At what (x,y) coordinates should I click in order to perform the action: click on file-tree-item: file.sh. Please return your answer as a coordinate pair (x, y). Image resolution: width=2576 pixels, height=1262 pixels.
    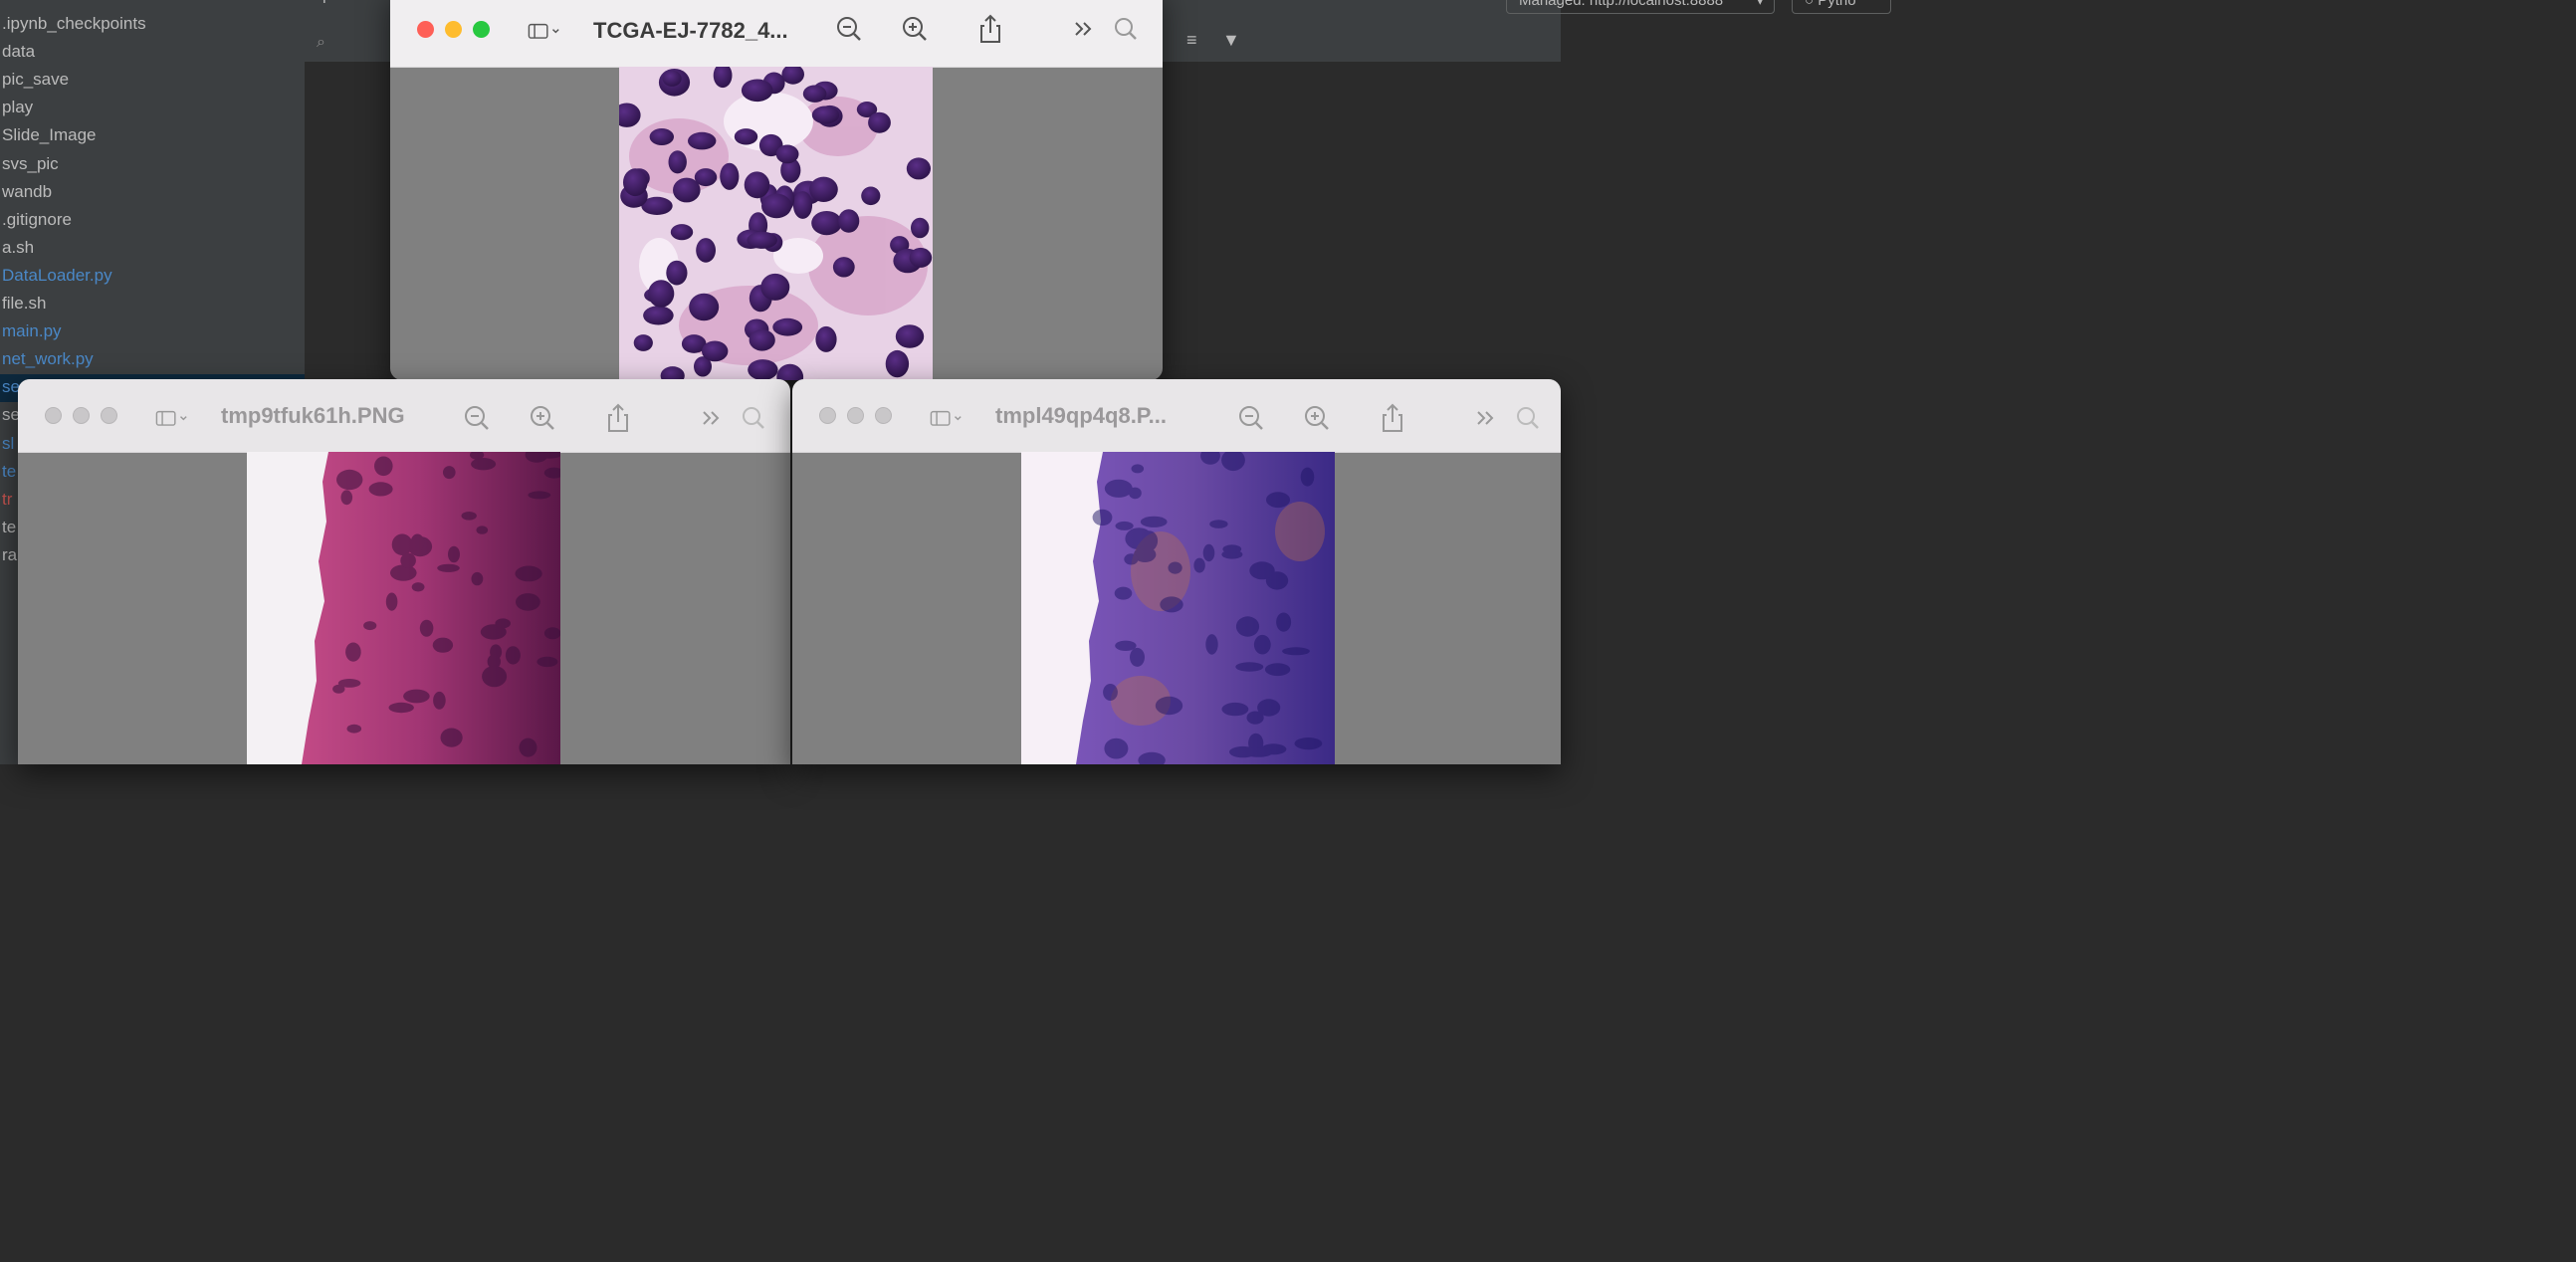
    Looking at the image, I should click on (24, 304).